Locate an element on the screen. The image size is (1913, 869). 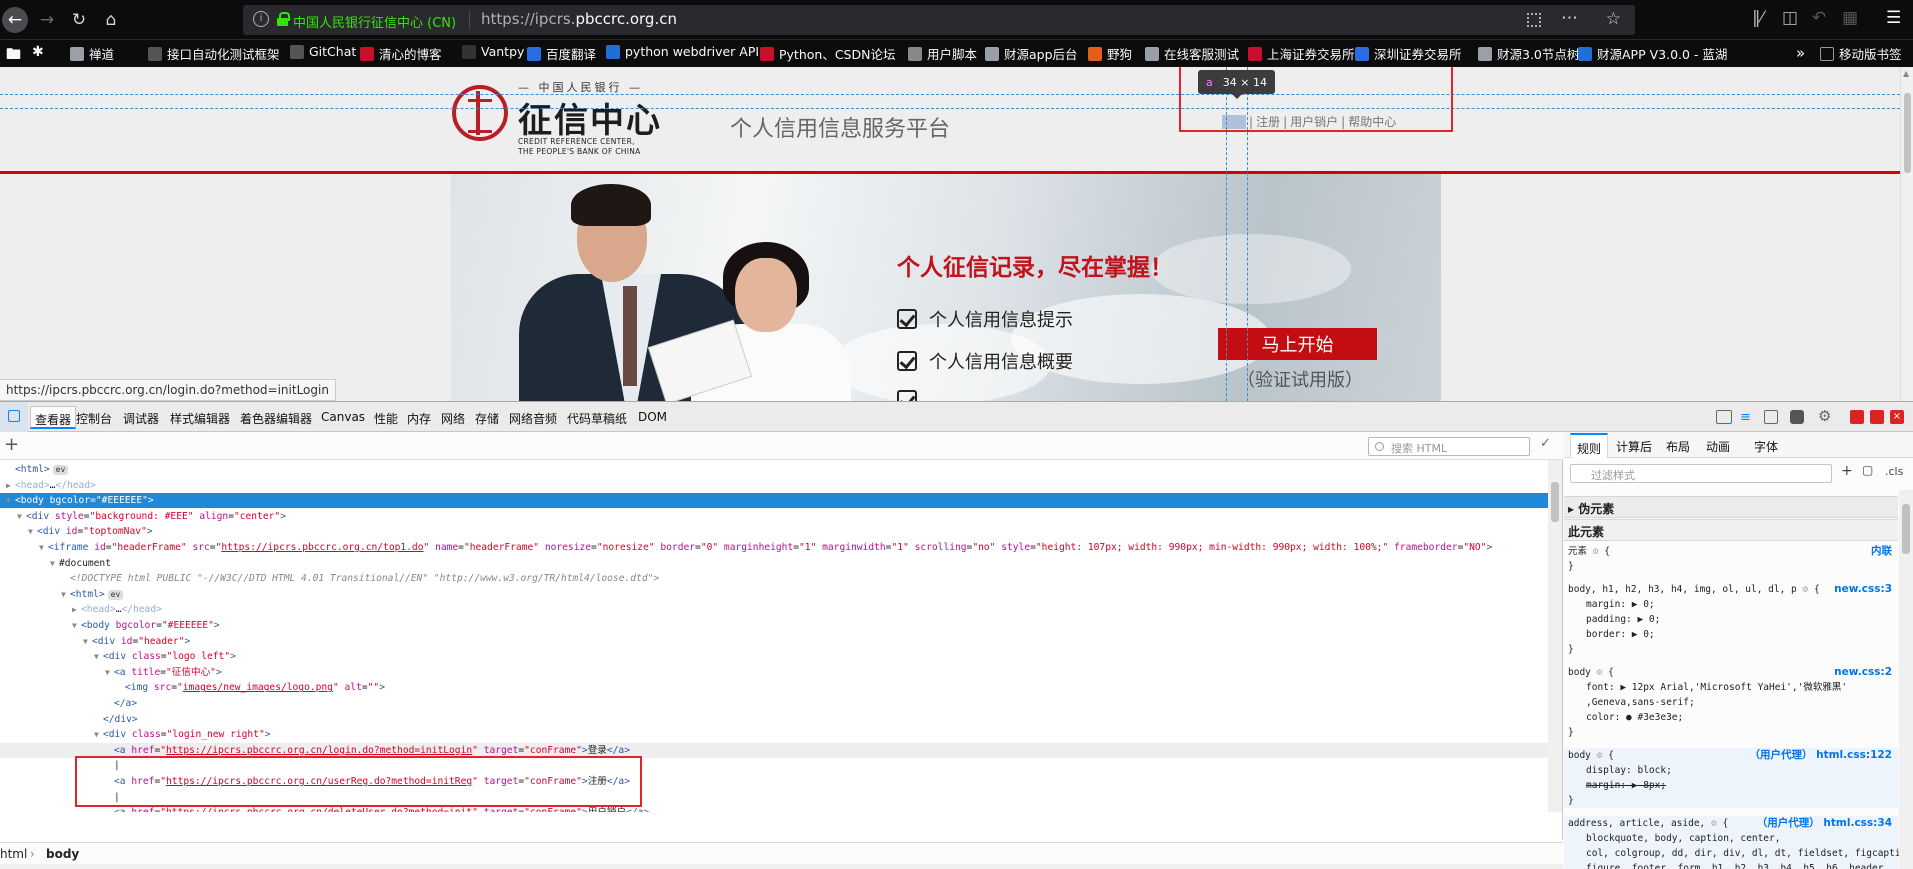
breadcrumb-body: body is located at coordinates (62, 854).